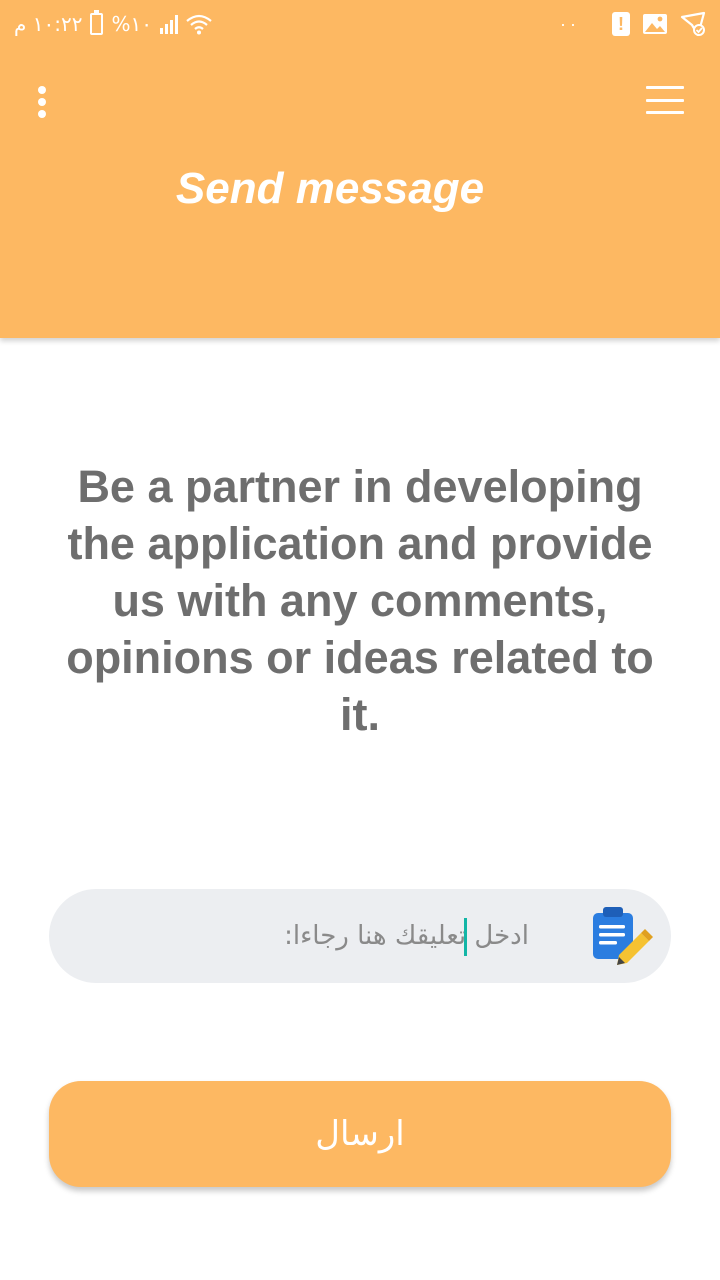 The width and height of the screenshot is (720, 1280). What do you see at coordinates (570, 23) in the screenshot?
I see `status-dots: ··` at bounding box center [570, 23].